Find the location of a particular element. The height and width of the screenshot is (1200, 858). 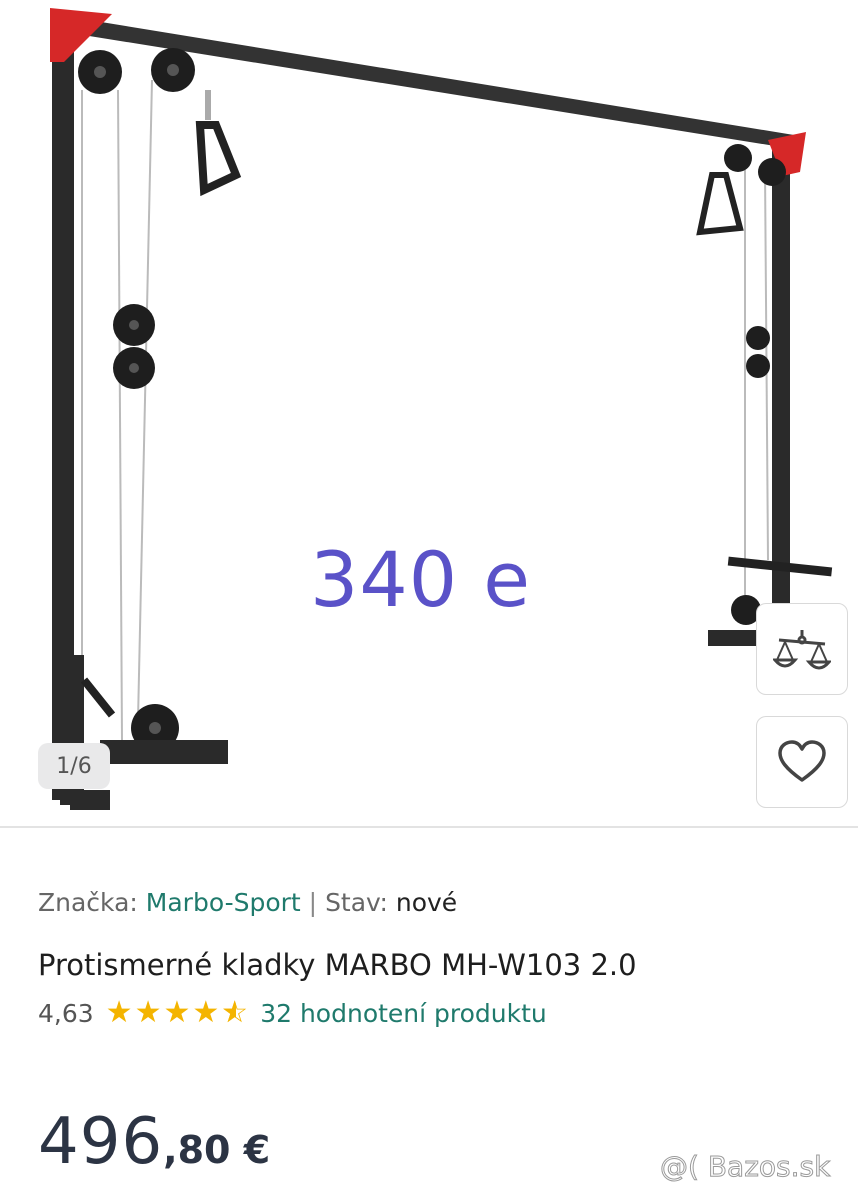

price-integer: 496 is located at coordinates (101, 1142).